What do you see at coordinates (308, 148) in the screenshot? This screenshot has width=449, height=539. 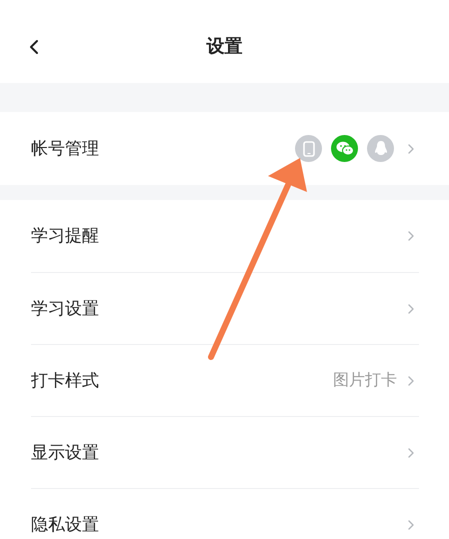 I see `phone-icon` at bounding box center [308, 148].